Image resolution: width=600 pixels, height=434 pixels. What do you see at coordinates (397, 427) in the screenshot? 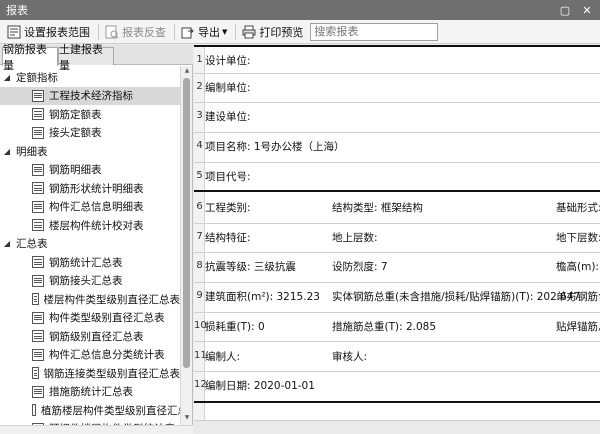
I see `preview-horizontal-scrollbar` at bounding box center [397, 427].